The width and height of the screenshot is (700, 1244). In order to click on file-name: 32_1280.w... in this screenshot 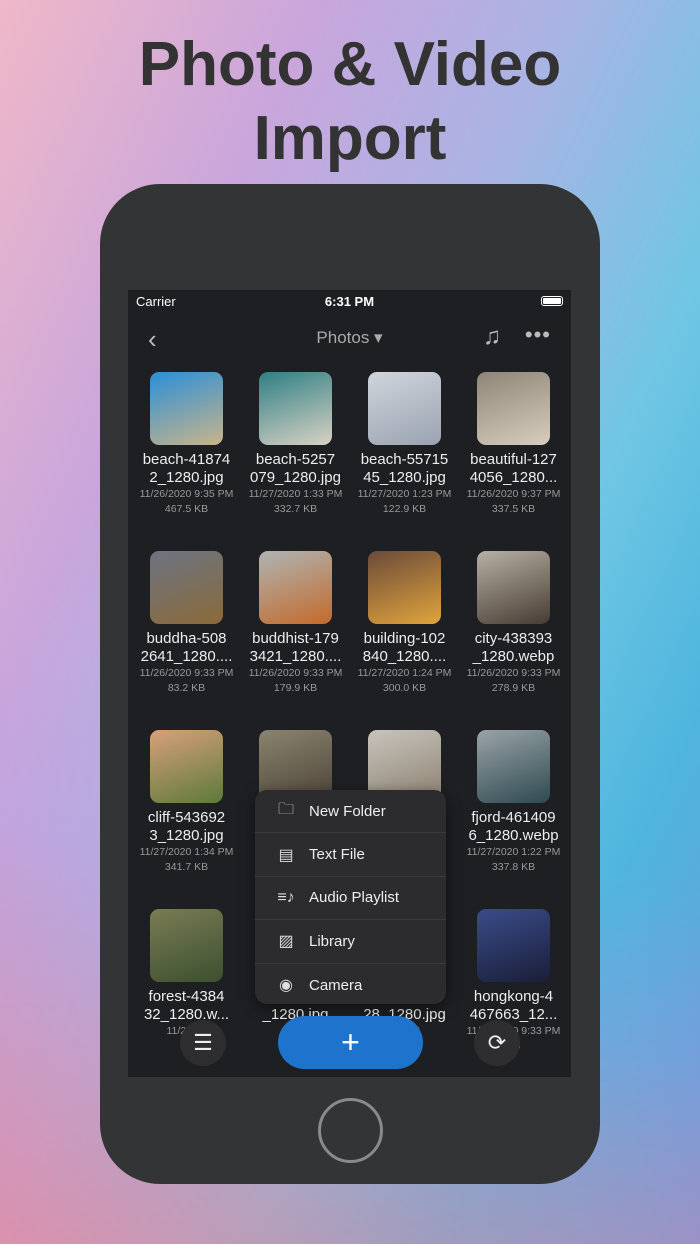, I will do `click(186, 1014)`.